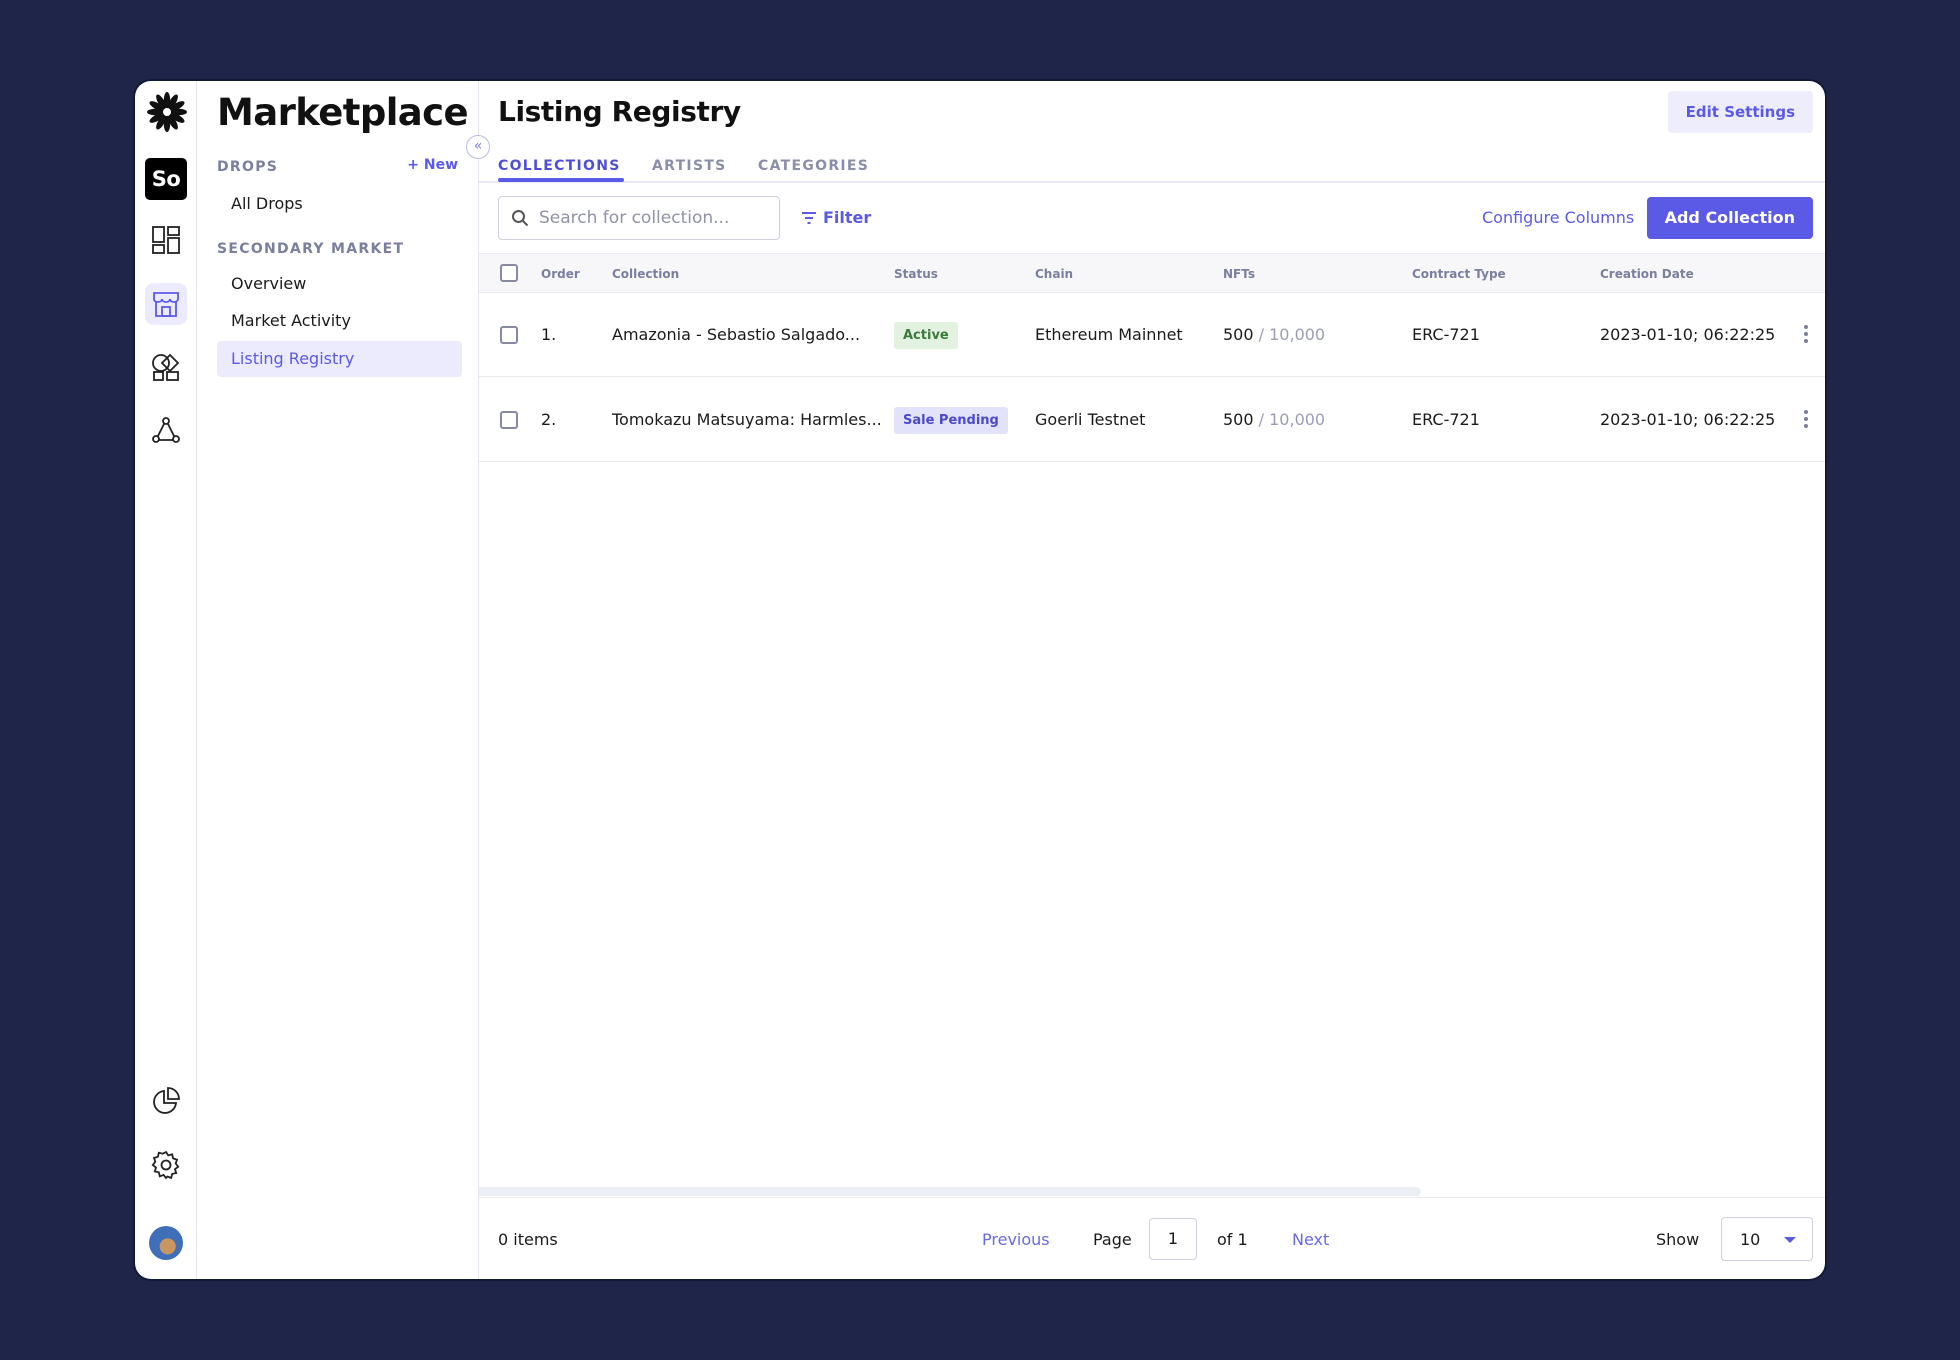 The width and height of the screenshot is (1960, 1360). I want to click on column-header-creation-date: Creation Date, so click(1647, 274).